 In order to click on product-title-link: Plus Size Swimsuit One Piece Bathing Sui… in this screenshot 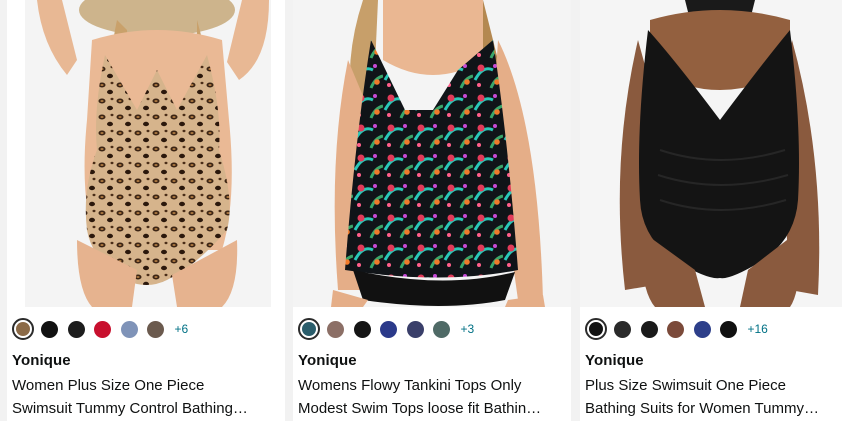, I will do `click(713, 397)`.